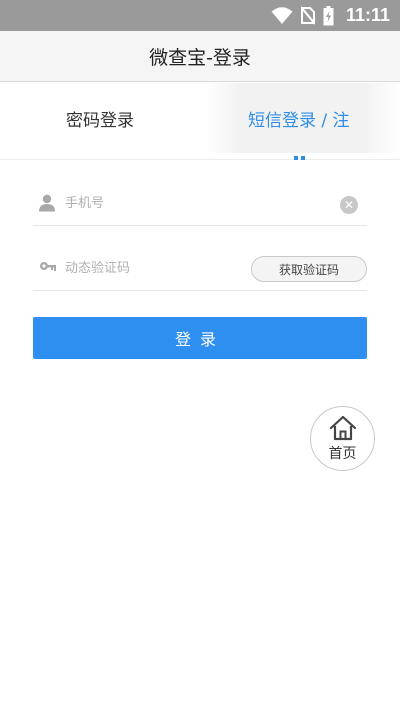 Image resolution: width=400 pixels, height=711 pixels. Describe the element at coordinates (165, 203) in the screenshot. I see `phone-input` at that location.